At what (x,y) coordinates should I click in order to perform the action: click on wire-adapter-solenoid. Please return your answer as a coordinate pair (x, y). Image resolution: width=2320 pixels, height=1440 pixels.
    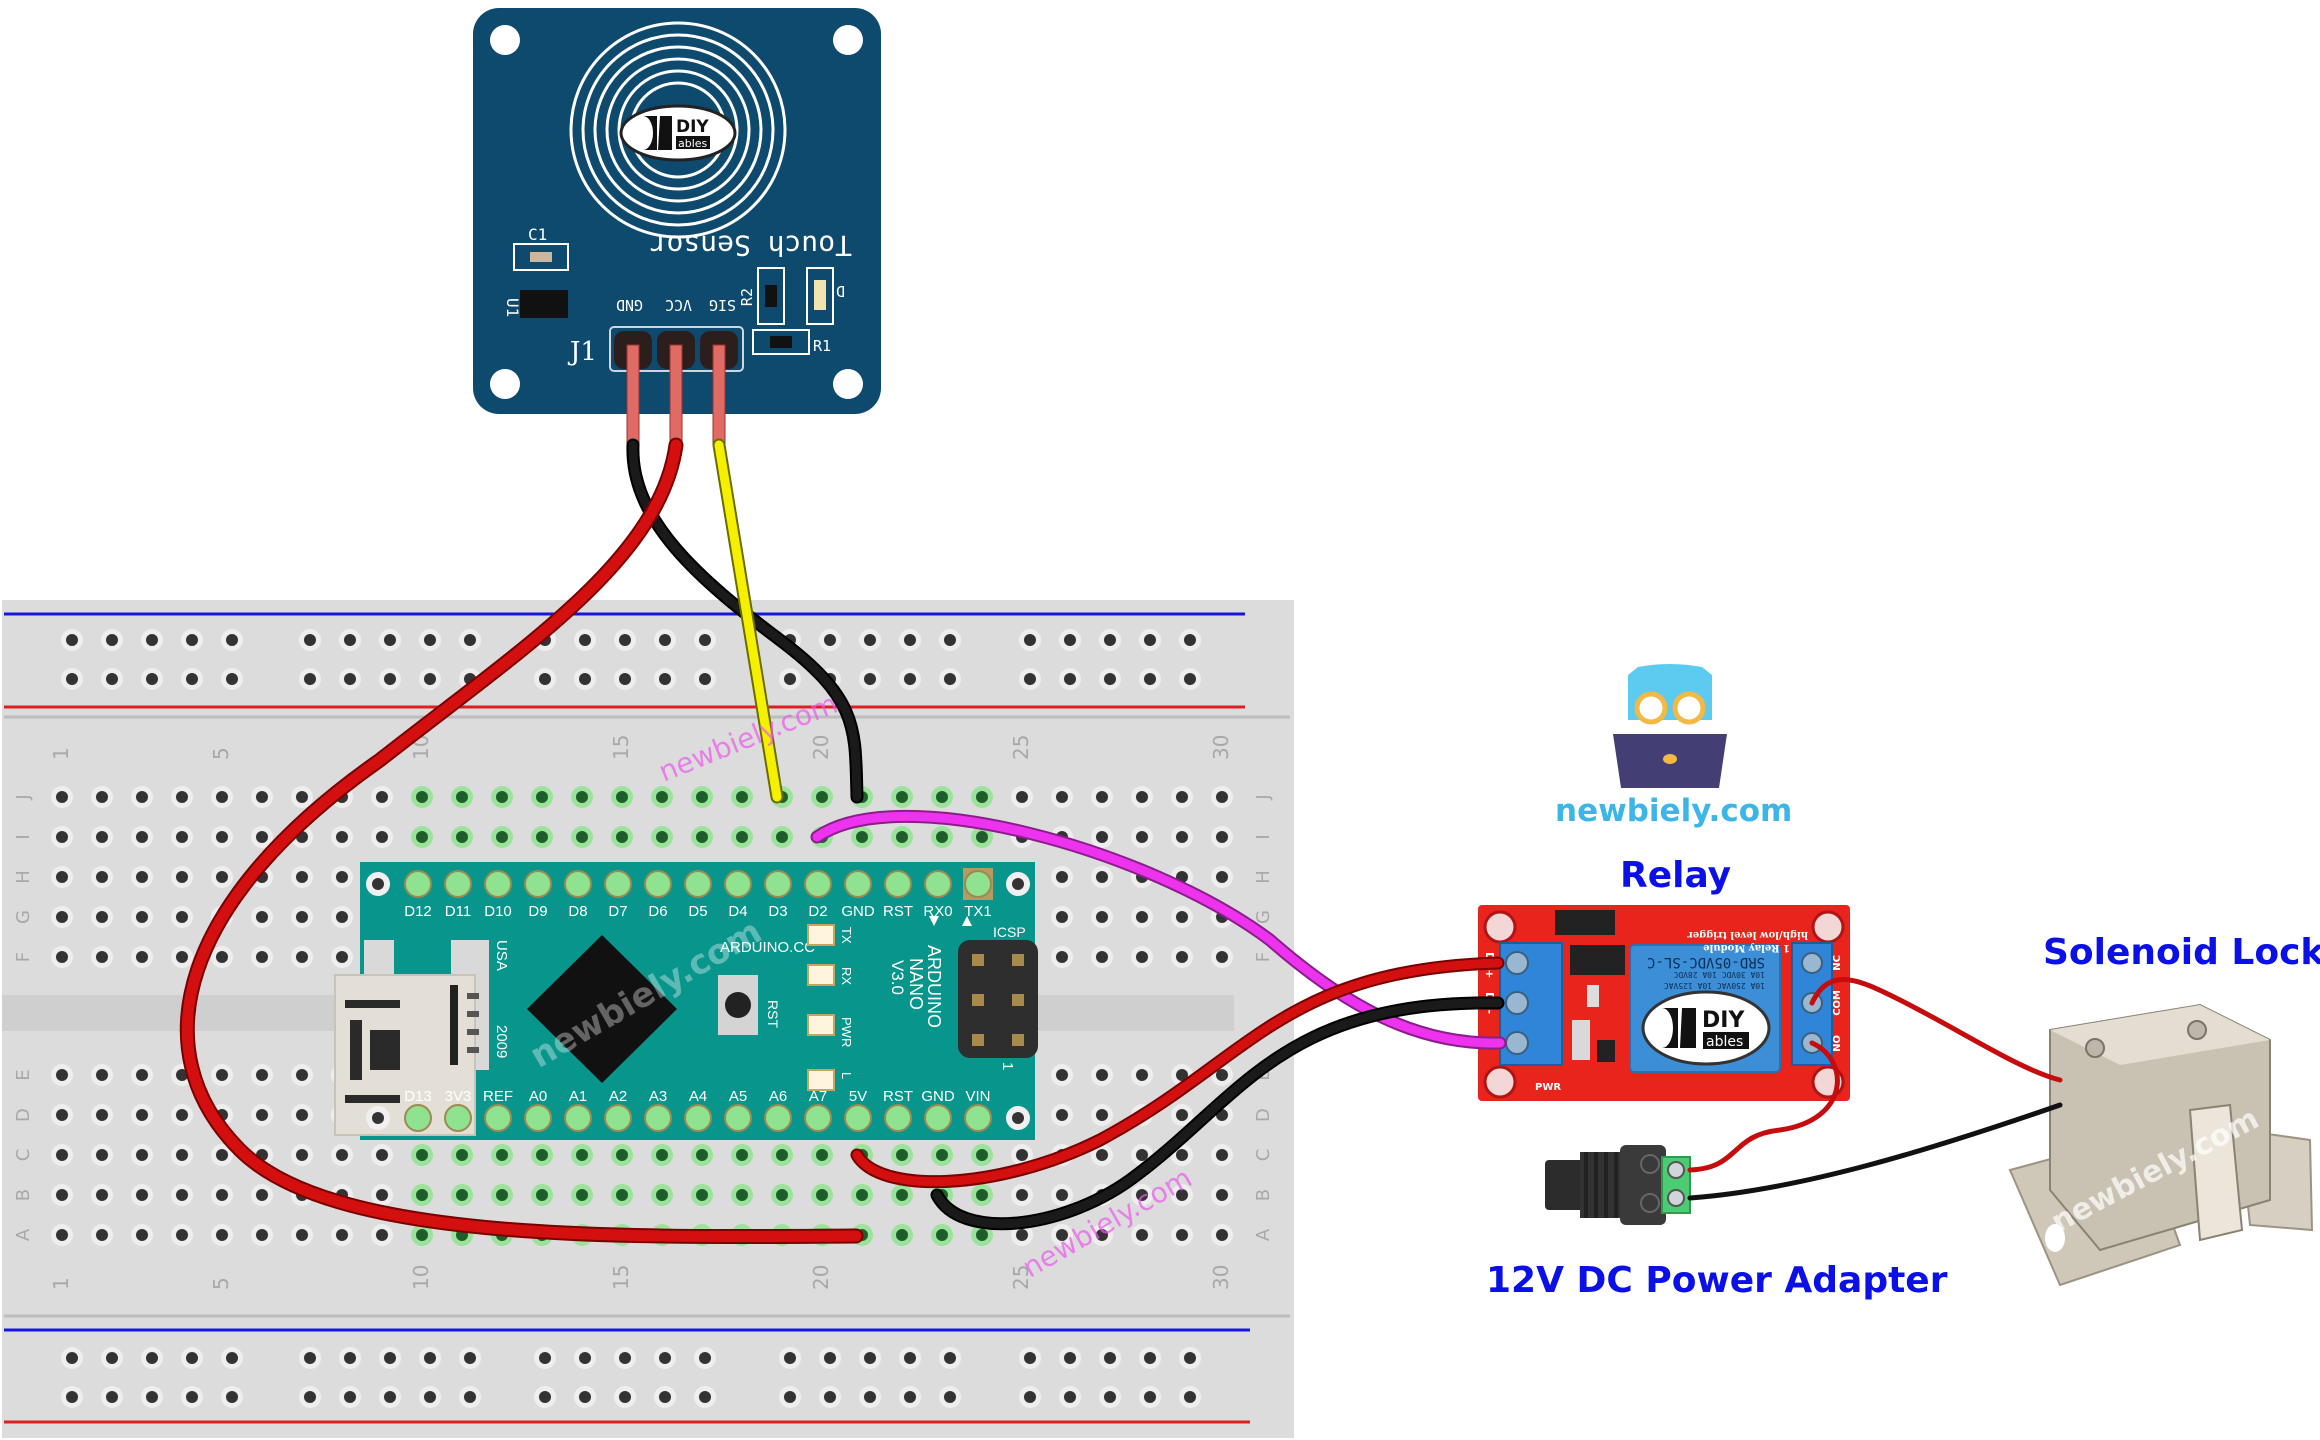
    Looking at the image, I should click on (1875, 1151).